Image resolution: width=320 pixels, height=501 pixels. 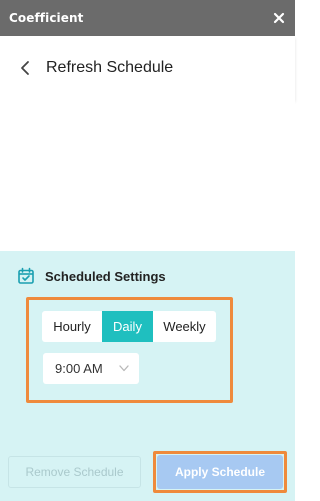 What do you see at coordinates (110, 67) in the screenshot?
I see `page-title: Refresh Schedule` at bounding box center [110, 67].